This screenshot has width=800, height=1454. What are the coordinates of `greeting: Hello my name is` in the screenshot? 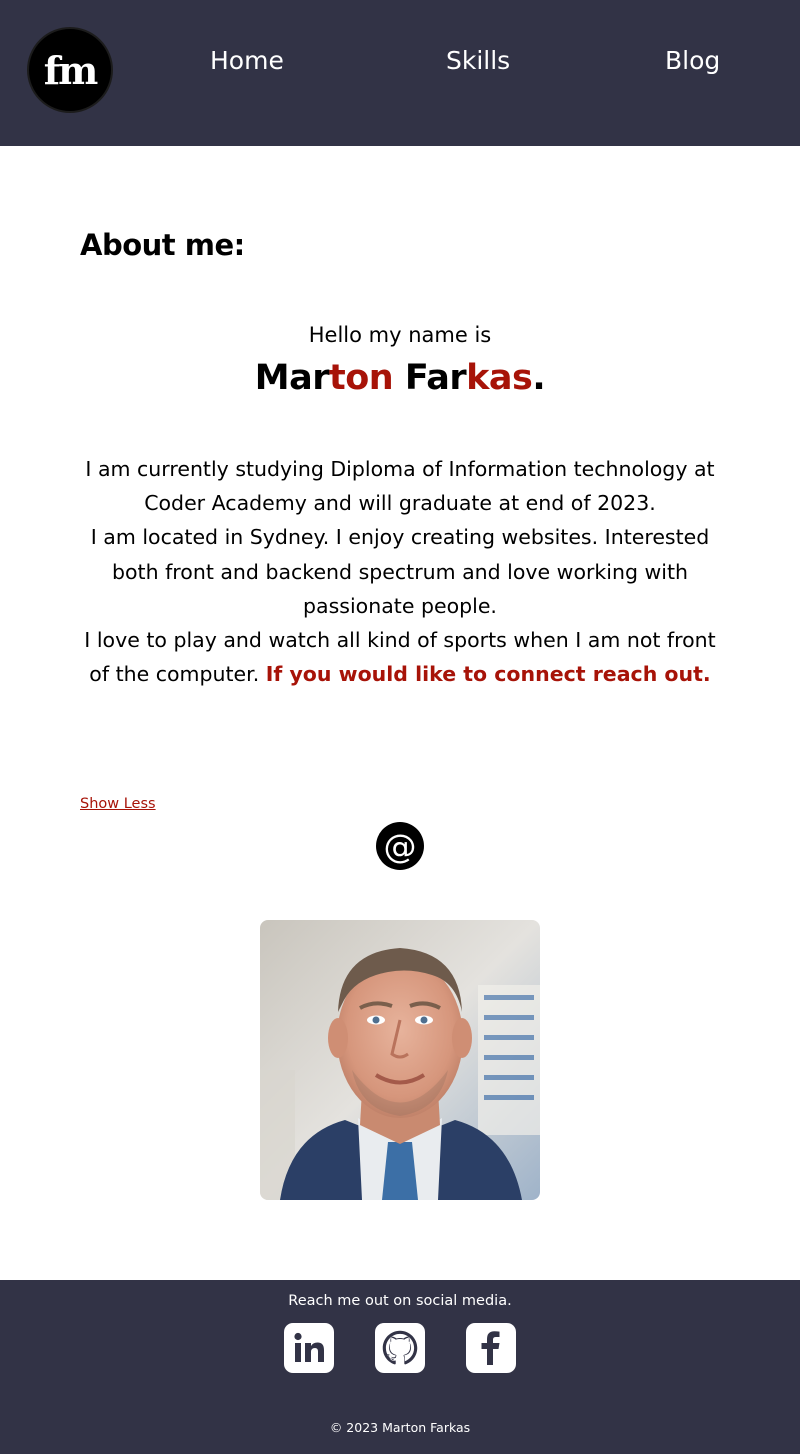 It's located at (400, 335).